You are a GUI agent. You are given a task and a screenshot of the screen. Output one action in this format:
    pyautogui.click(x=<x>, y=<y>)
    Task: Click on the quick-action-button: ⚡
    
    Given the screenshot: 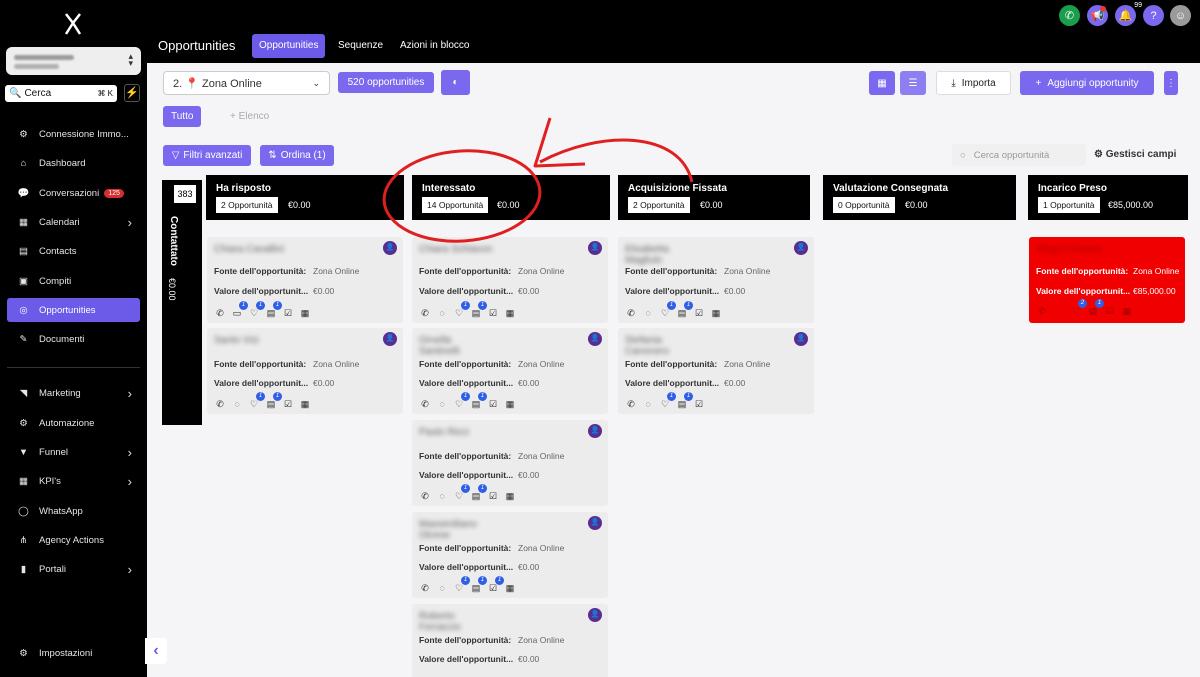 What is the action you would take?
    pyautogui.click(x=132, y=93)
    